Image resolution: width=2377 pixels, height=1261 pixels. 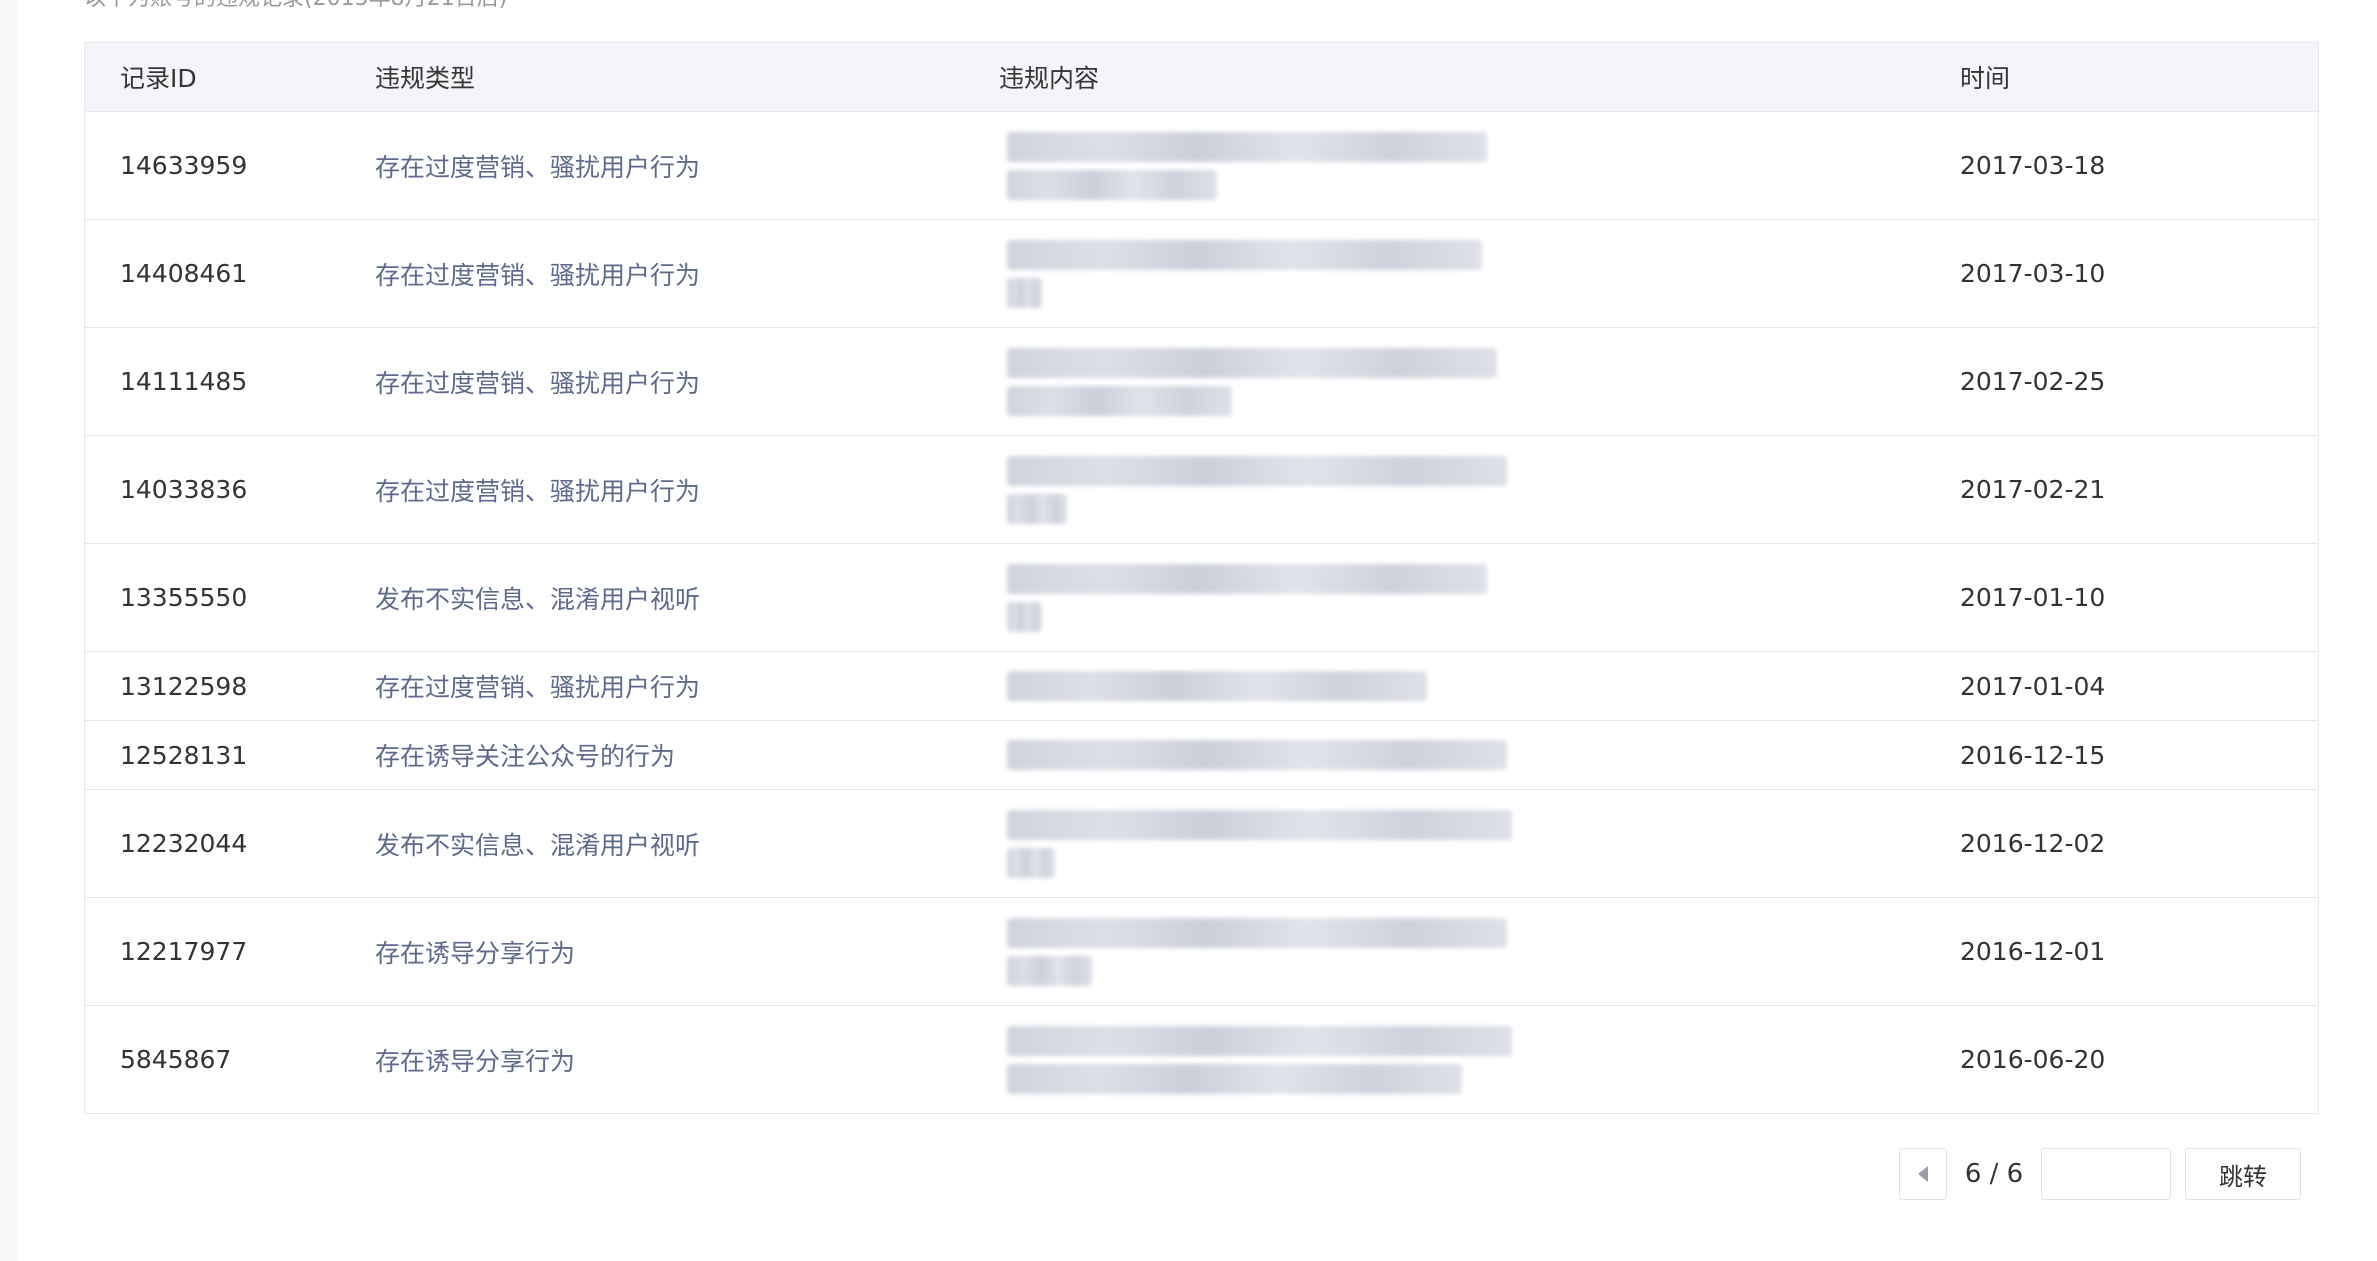 What do you see at coordinates (184, 843) in the screenshot?
I see `record-id: 12232044` at bounding box center [184, 843].